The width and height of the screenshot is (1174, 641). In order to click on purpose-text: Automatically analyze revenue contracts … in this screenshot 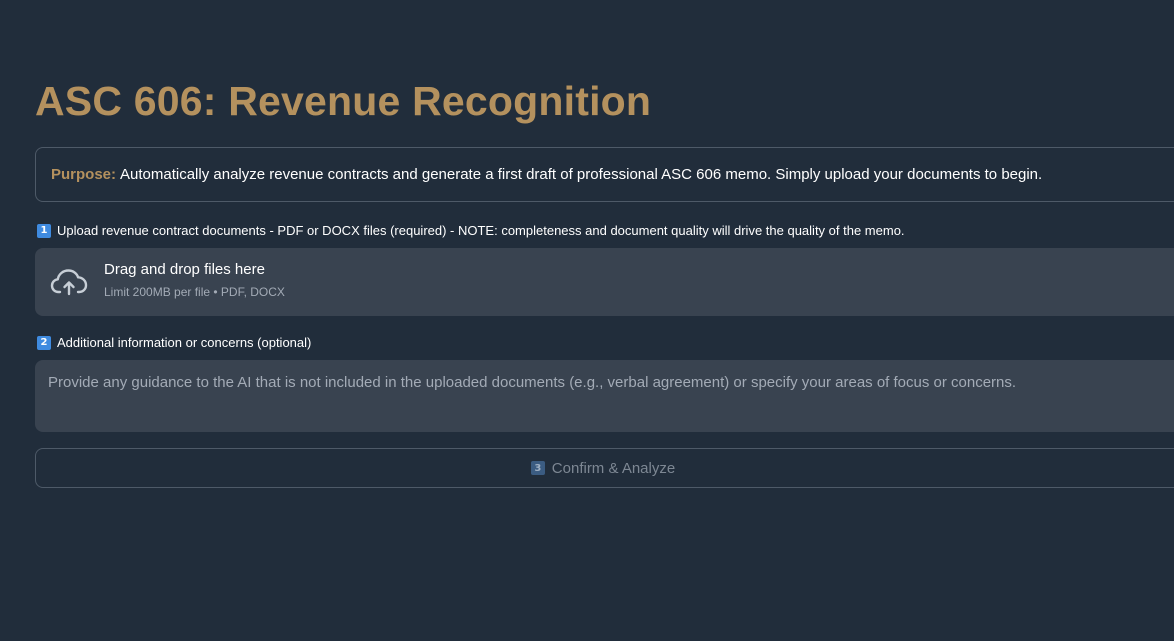, I will do `click(581, 174)`.